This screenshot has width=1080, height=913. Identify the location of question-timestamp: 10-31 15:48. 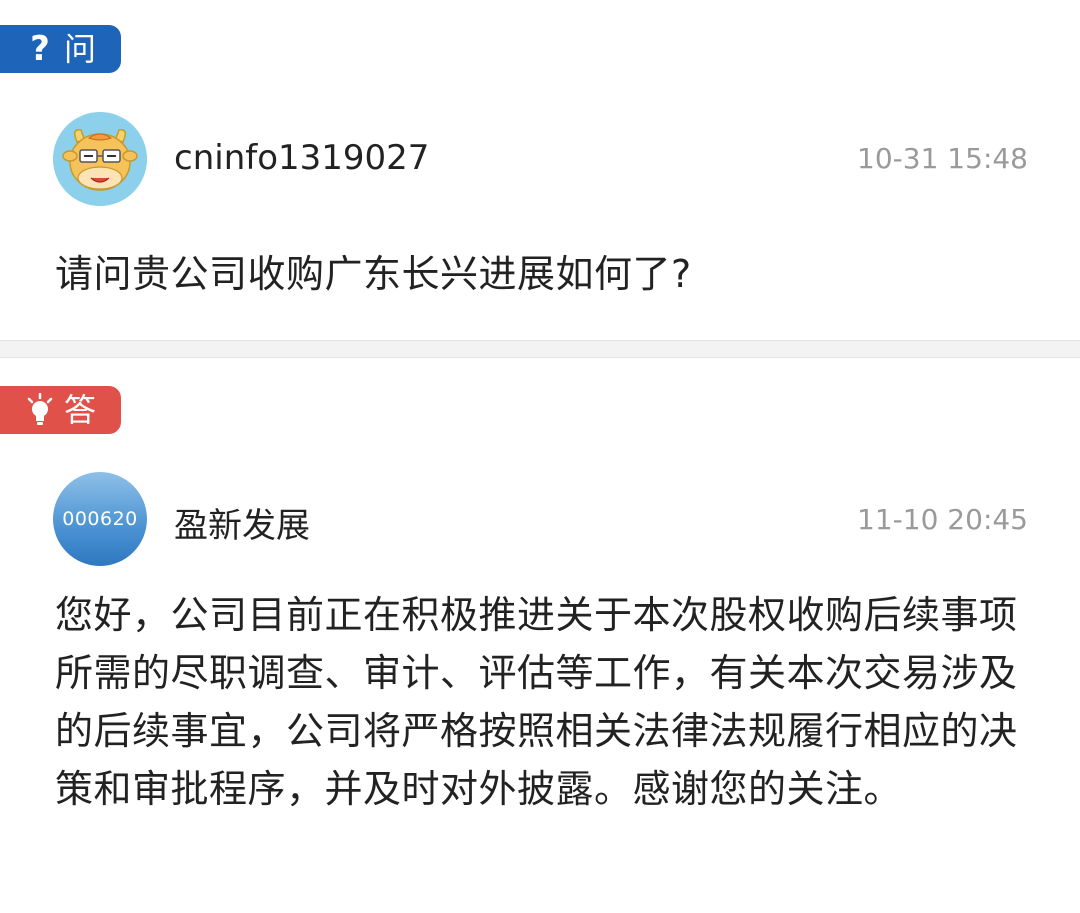
(942, 158).